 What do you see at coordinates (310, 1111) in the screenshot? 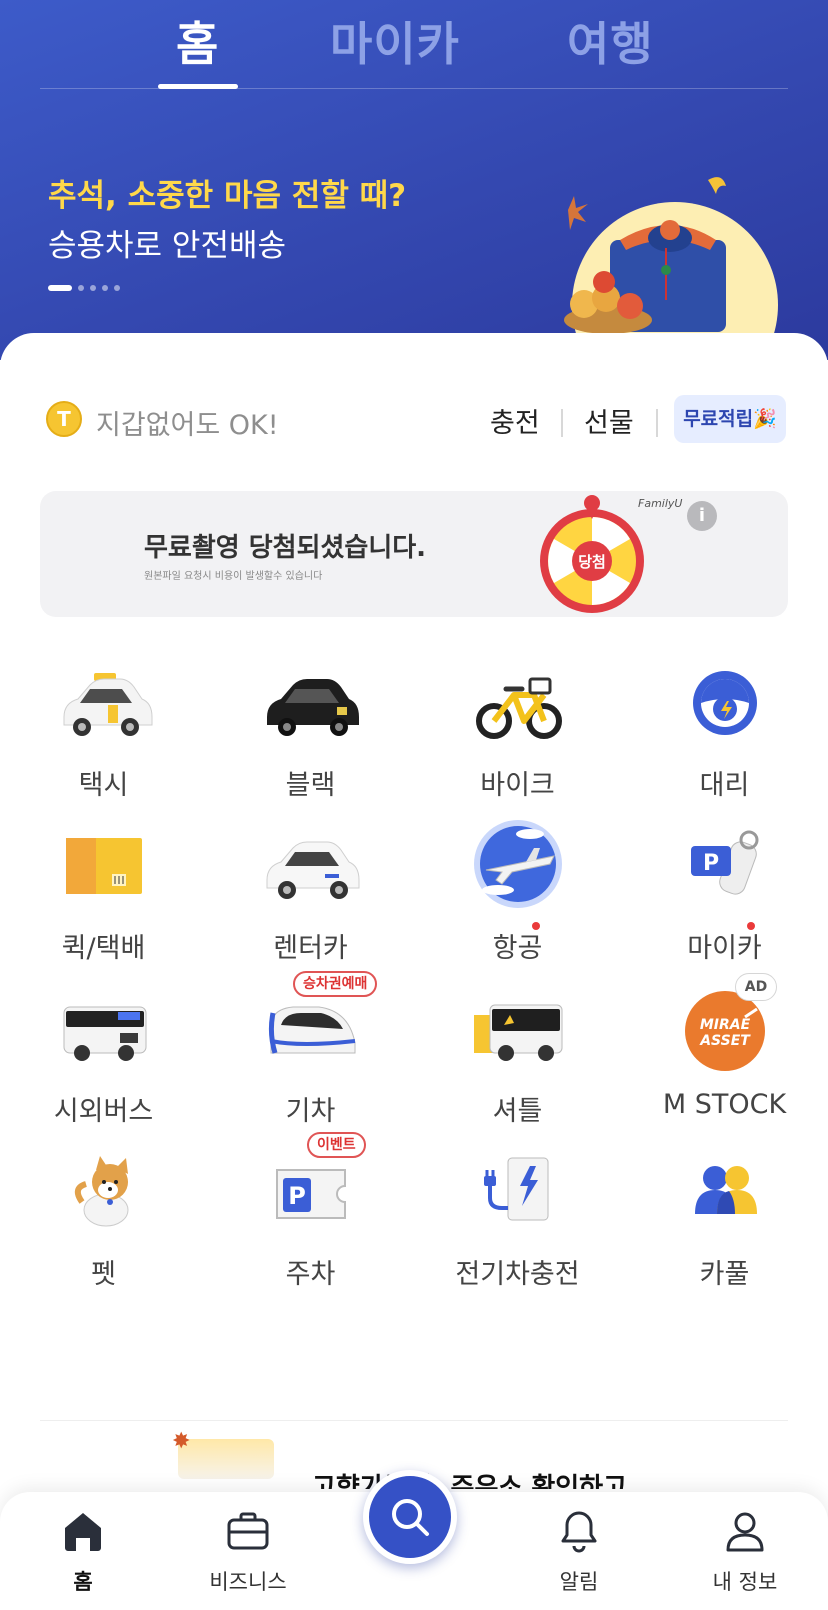
I see `service-label: 기차` at bounding box center [310, 1111].